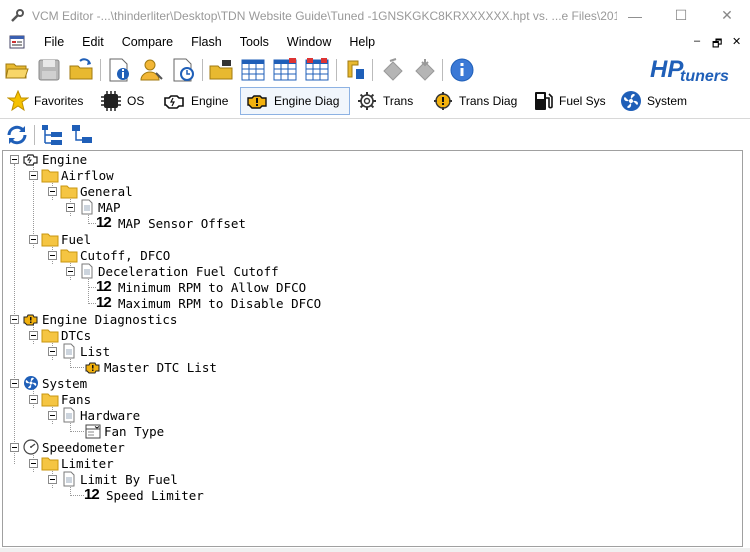 This screenshot has height=552, width=750. Describe the element at coordinates (285, 70) in the screenshot. I see `table-compare-icon` at that location.